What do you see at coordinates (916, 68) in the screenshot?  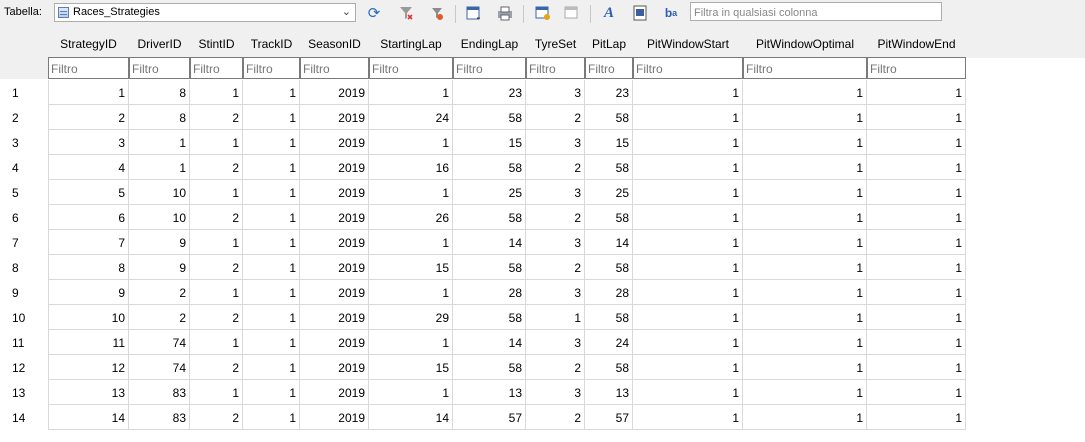 I see `column-filter-pit-window-end` at bounding box center [916, 68].